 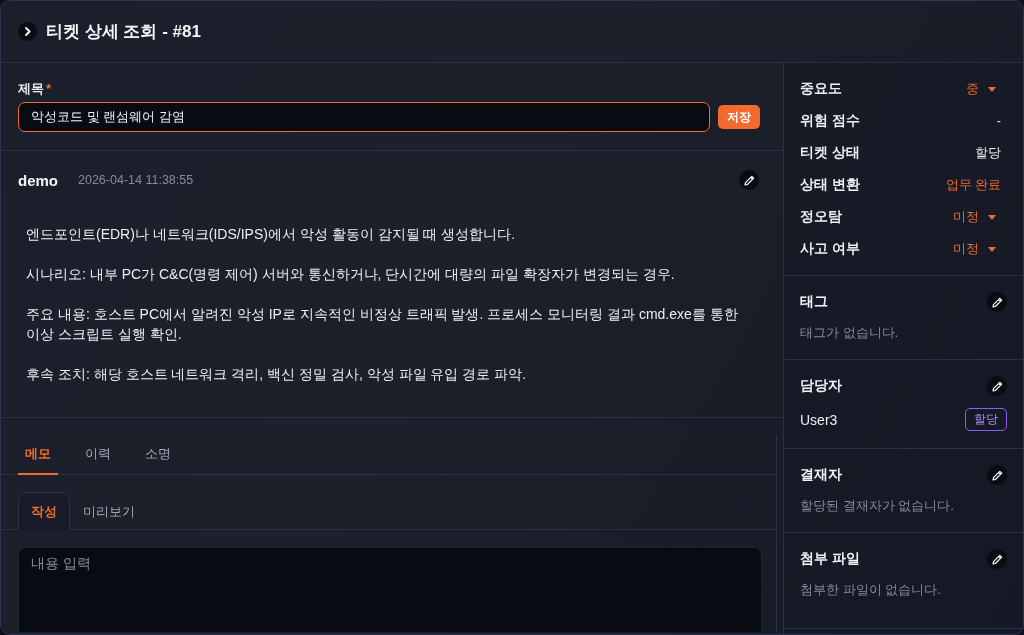 I want to click on section-title: 태그, so click(x=814, y=302).